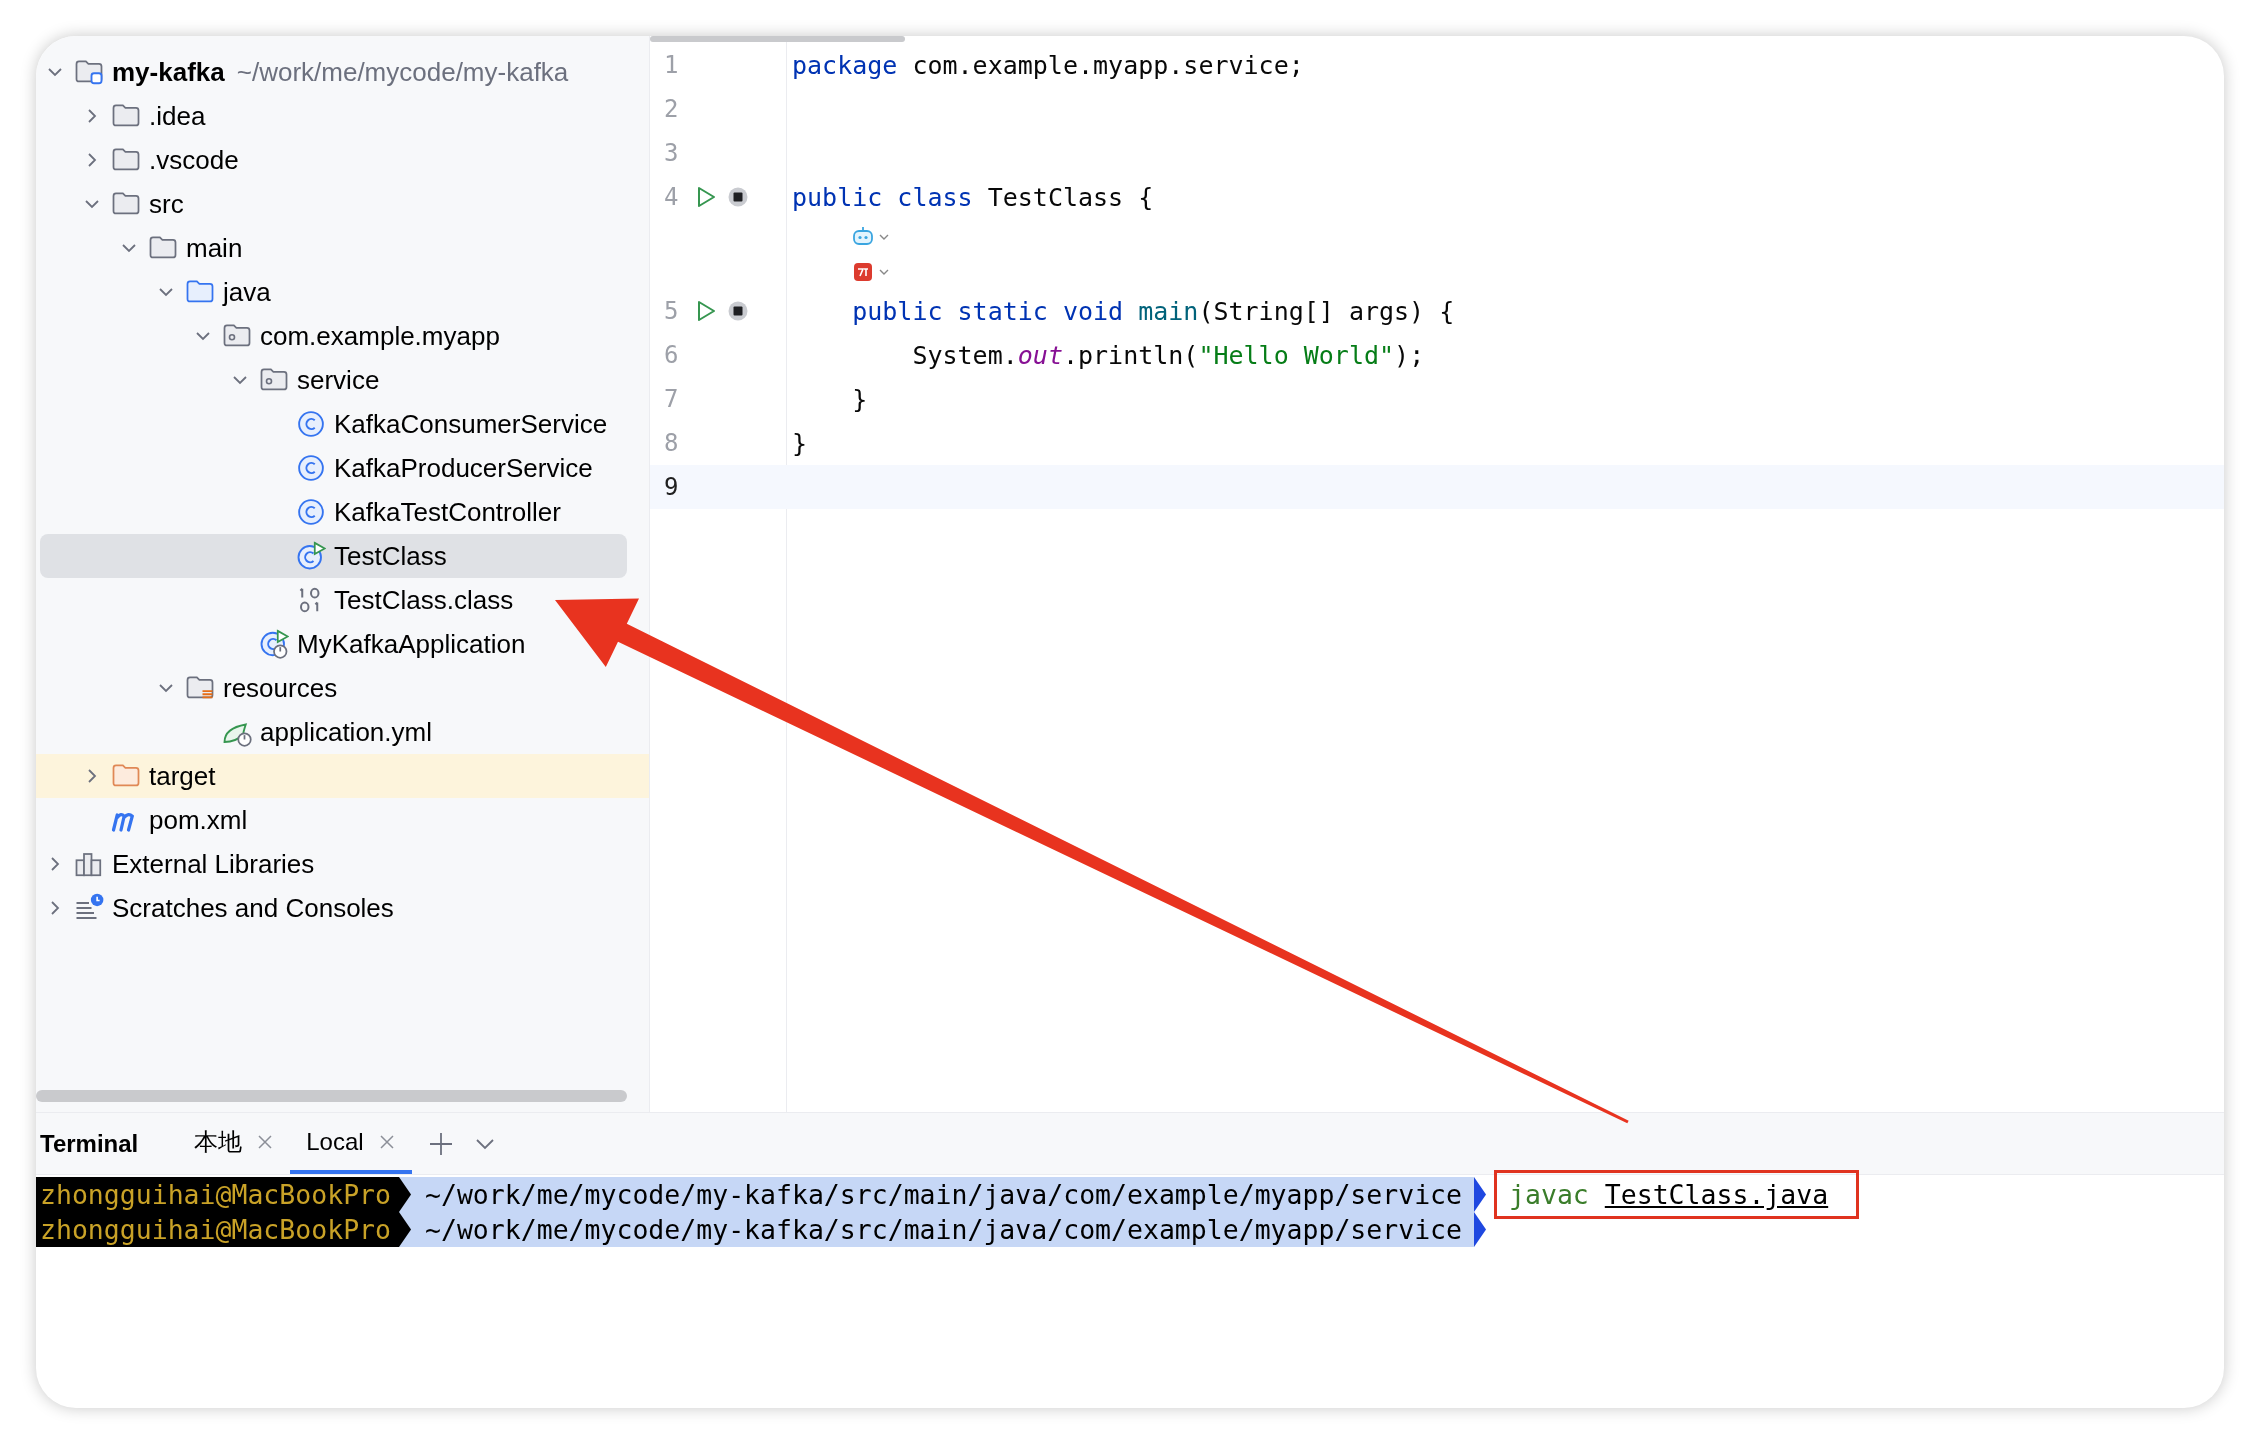 The width and height of the screenshot is (2260, 1444). What do you see at coordinates (463, 468) in the screenshot?
I see `item-label: KafkaProducerService` at bounding box center [463, 468].